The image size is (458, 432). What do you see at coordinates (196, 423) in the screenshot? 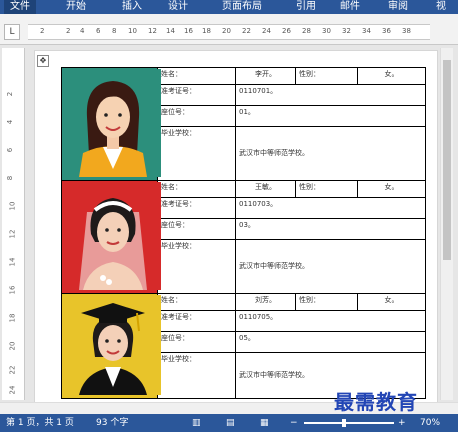
I see `read-mode-icon: ▥` at bounding box center [196, 423].